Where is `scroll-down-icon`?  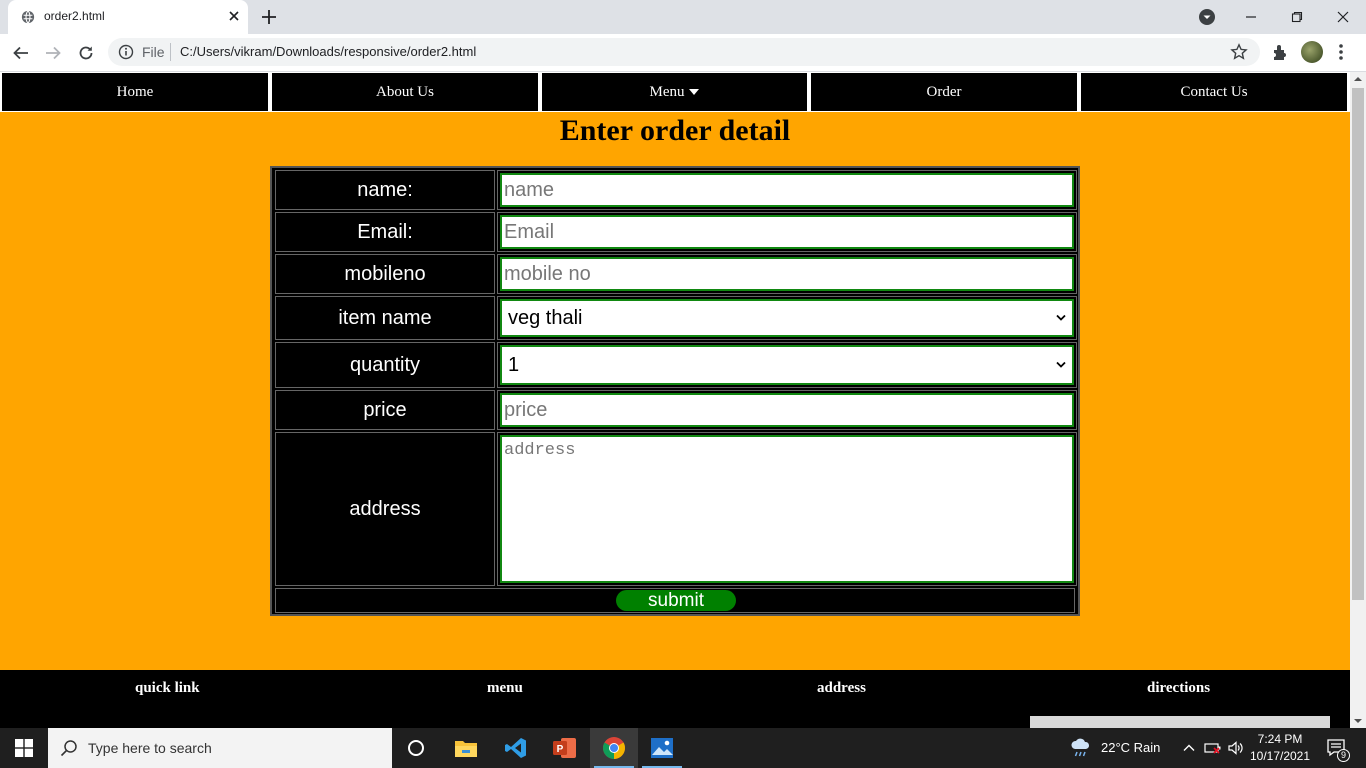
scroll-down-icon is located at coordinates (1358, 721).